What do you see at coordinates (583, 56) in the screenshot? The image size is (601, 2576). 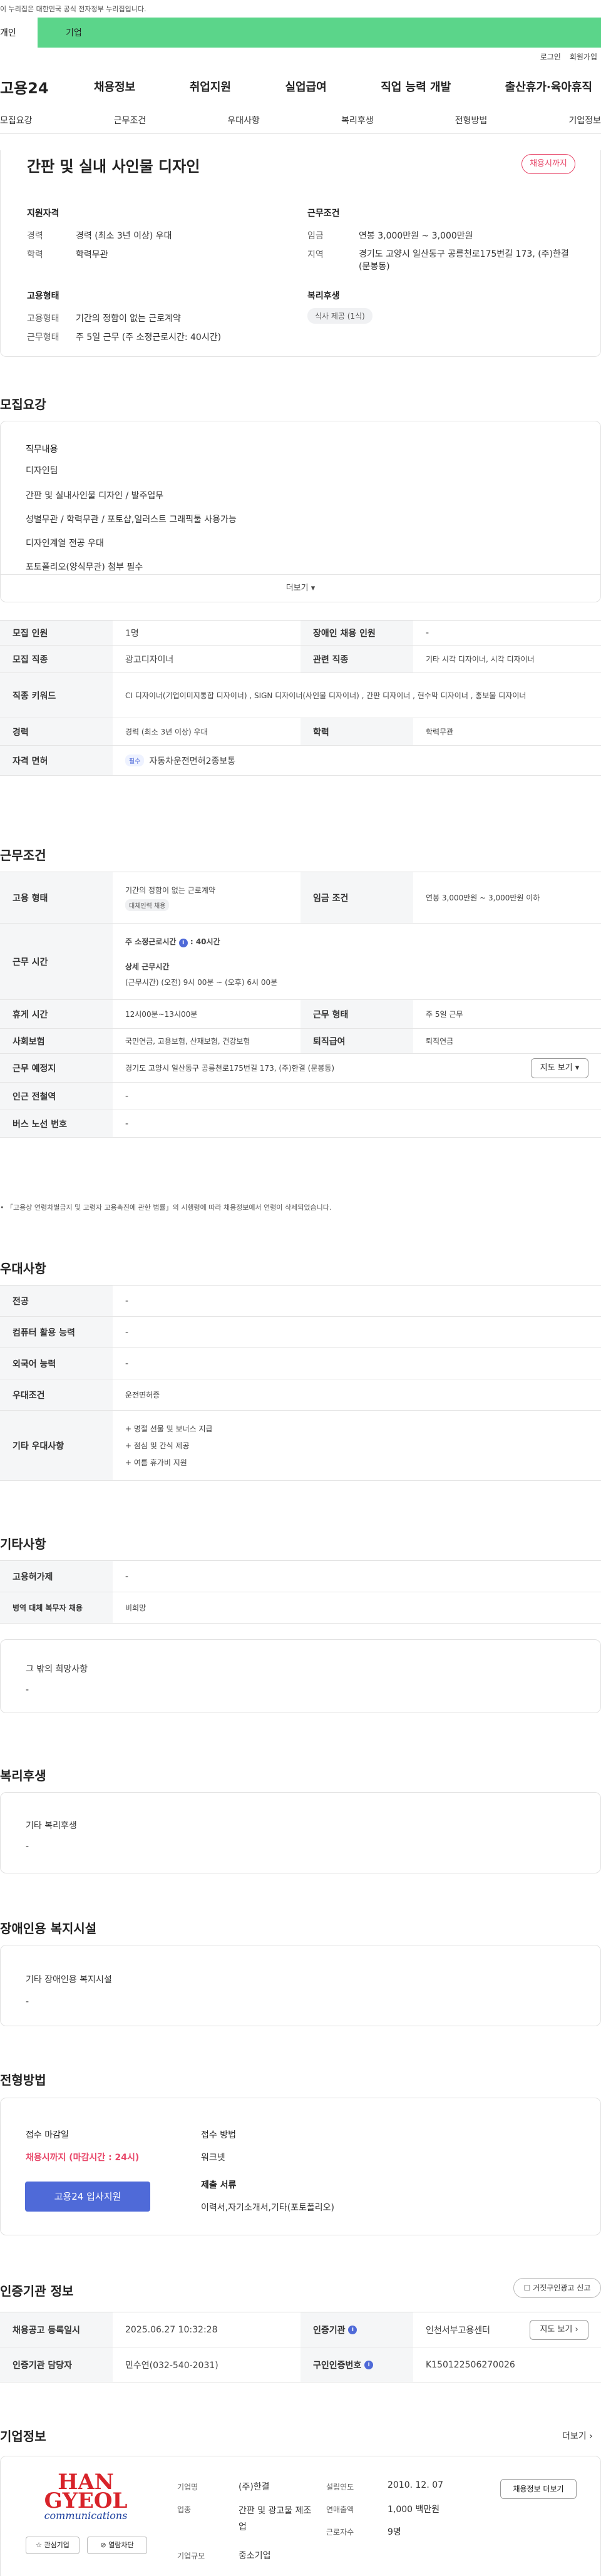 I see `join-link: 회원가입` at bounding box center [583, 56].